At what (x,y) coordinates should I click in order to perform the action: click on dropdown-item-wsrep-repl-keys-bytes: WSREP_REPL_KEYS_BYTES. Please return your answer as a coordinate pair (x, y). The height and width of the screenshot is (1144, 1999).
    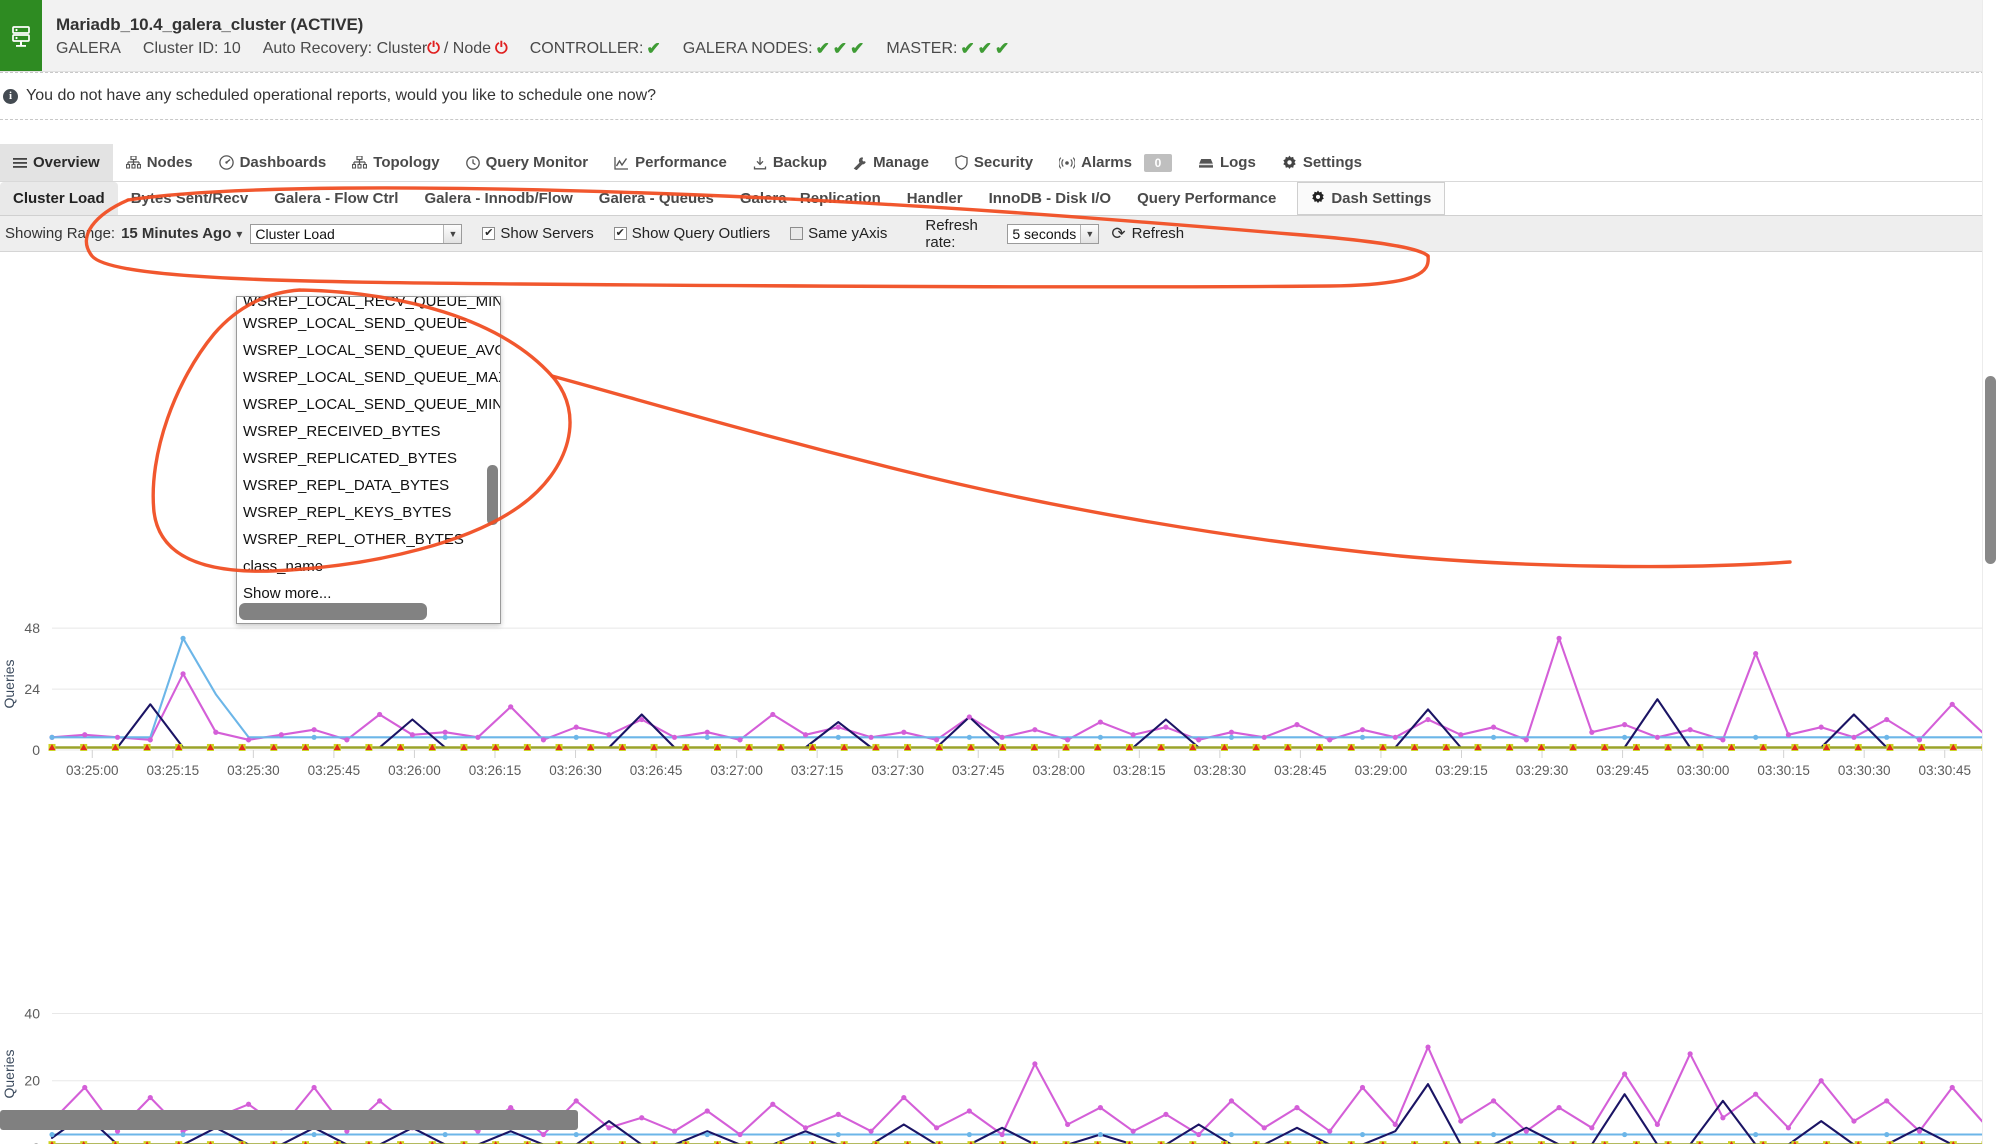
    Looking at the image, I should click on (368, 512).